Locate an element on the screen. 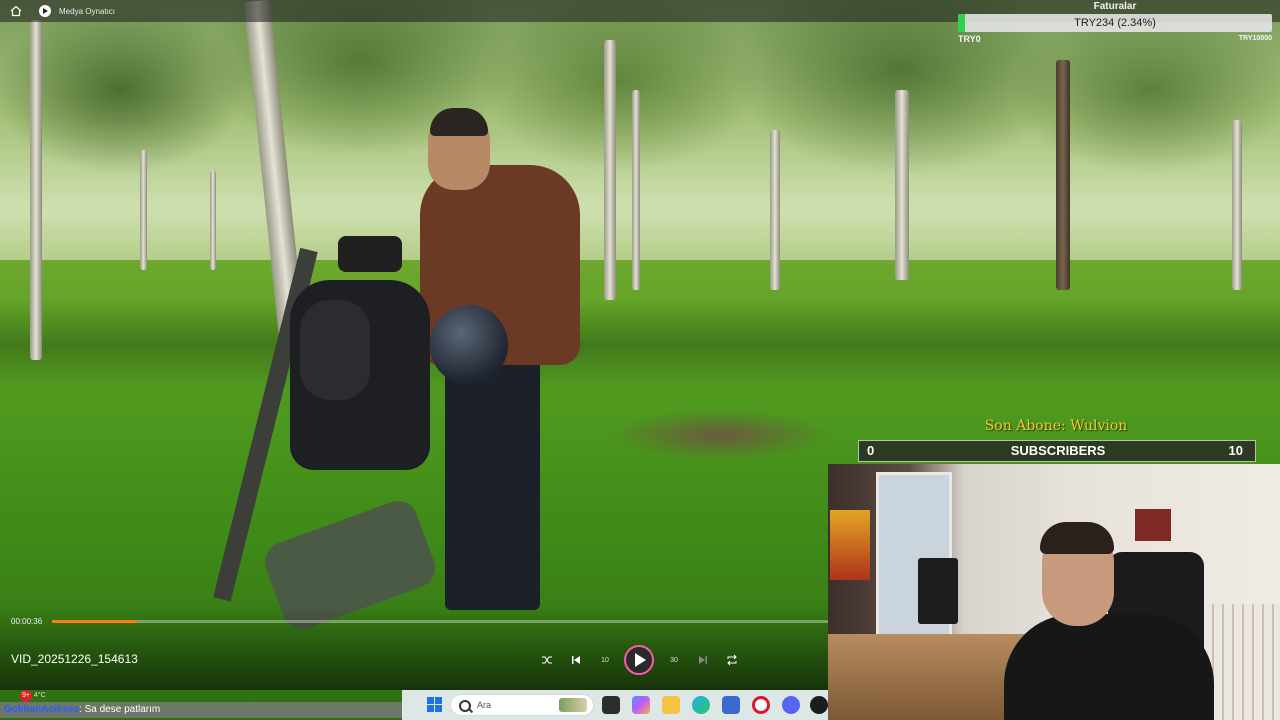 Image resolution: width=1280 pixels, height=720 pixels. shuffle-button is located at coordinates (547, 660).